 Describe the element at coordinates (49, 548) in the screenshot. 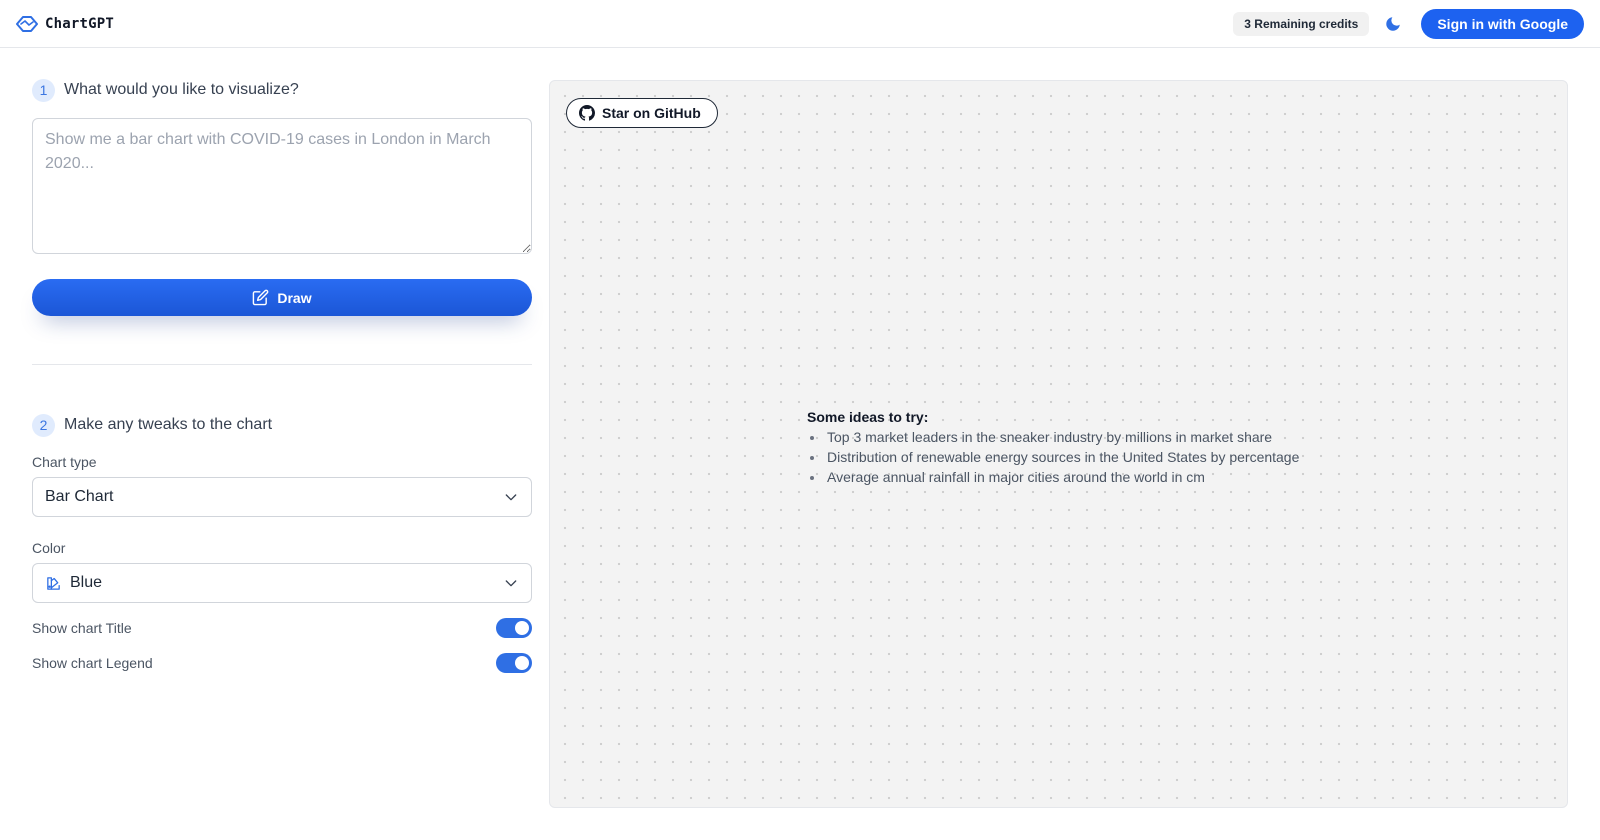

I see `color-label: Color` at that location.